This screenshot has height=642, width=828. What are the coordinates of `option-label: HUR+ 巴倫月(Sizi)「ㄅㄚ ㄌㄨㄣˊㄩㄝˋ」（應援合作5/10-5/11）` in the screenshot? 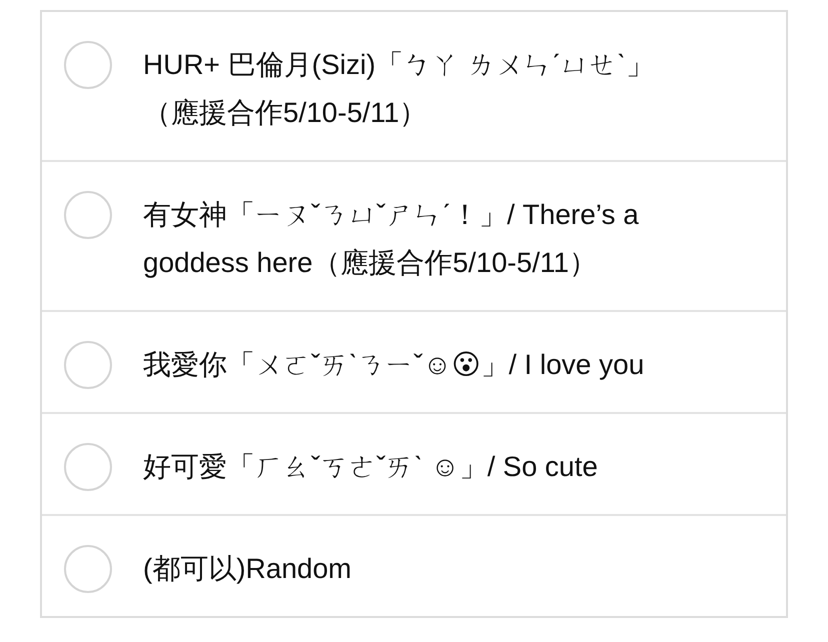 It's located at (424, 89).